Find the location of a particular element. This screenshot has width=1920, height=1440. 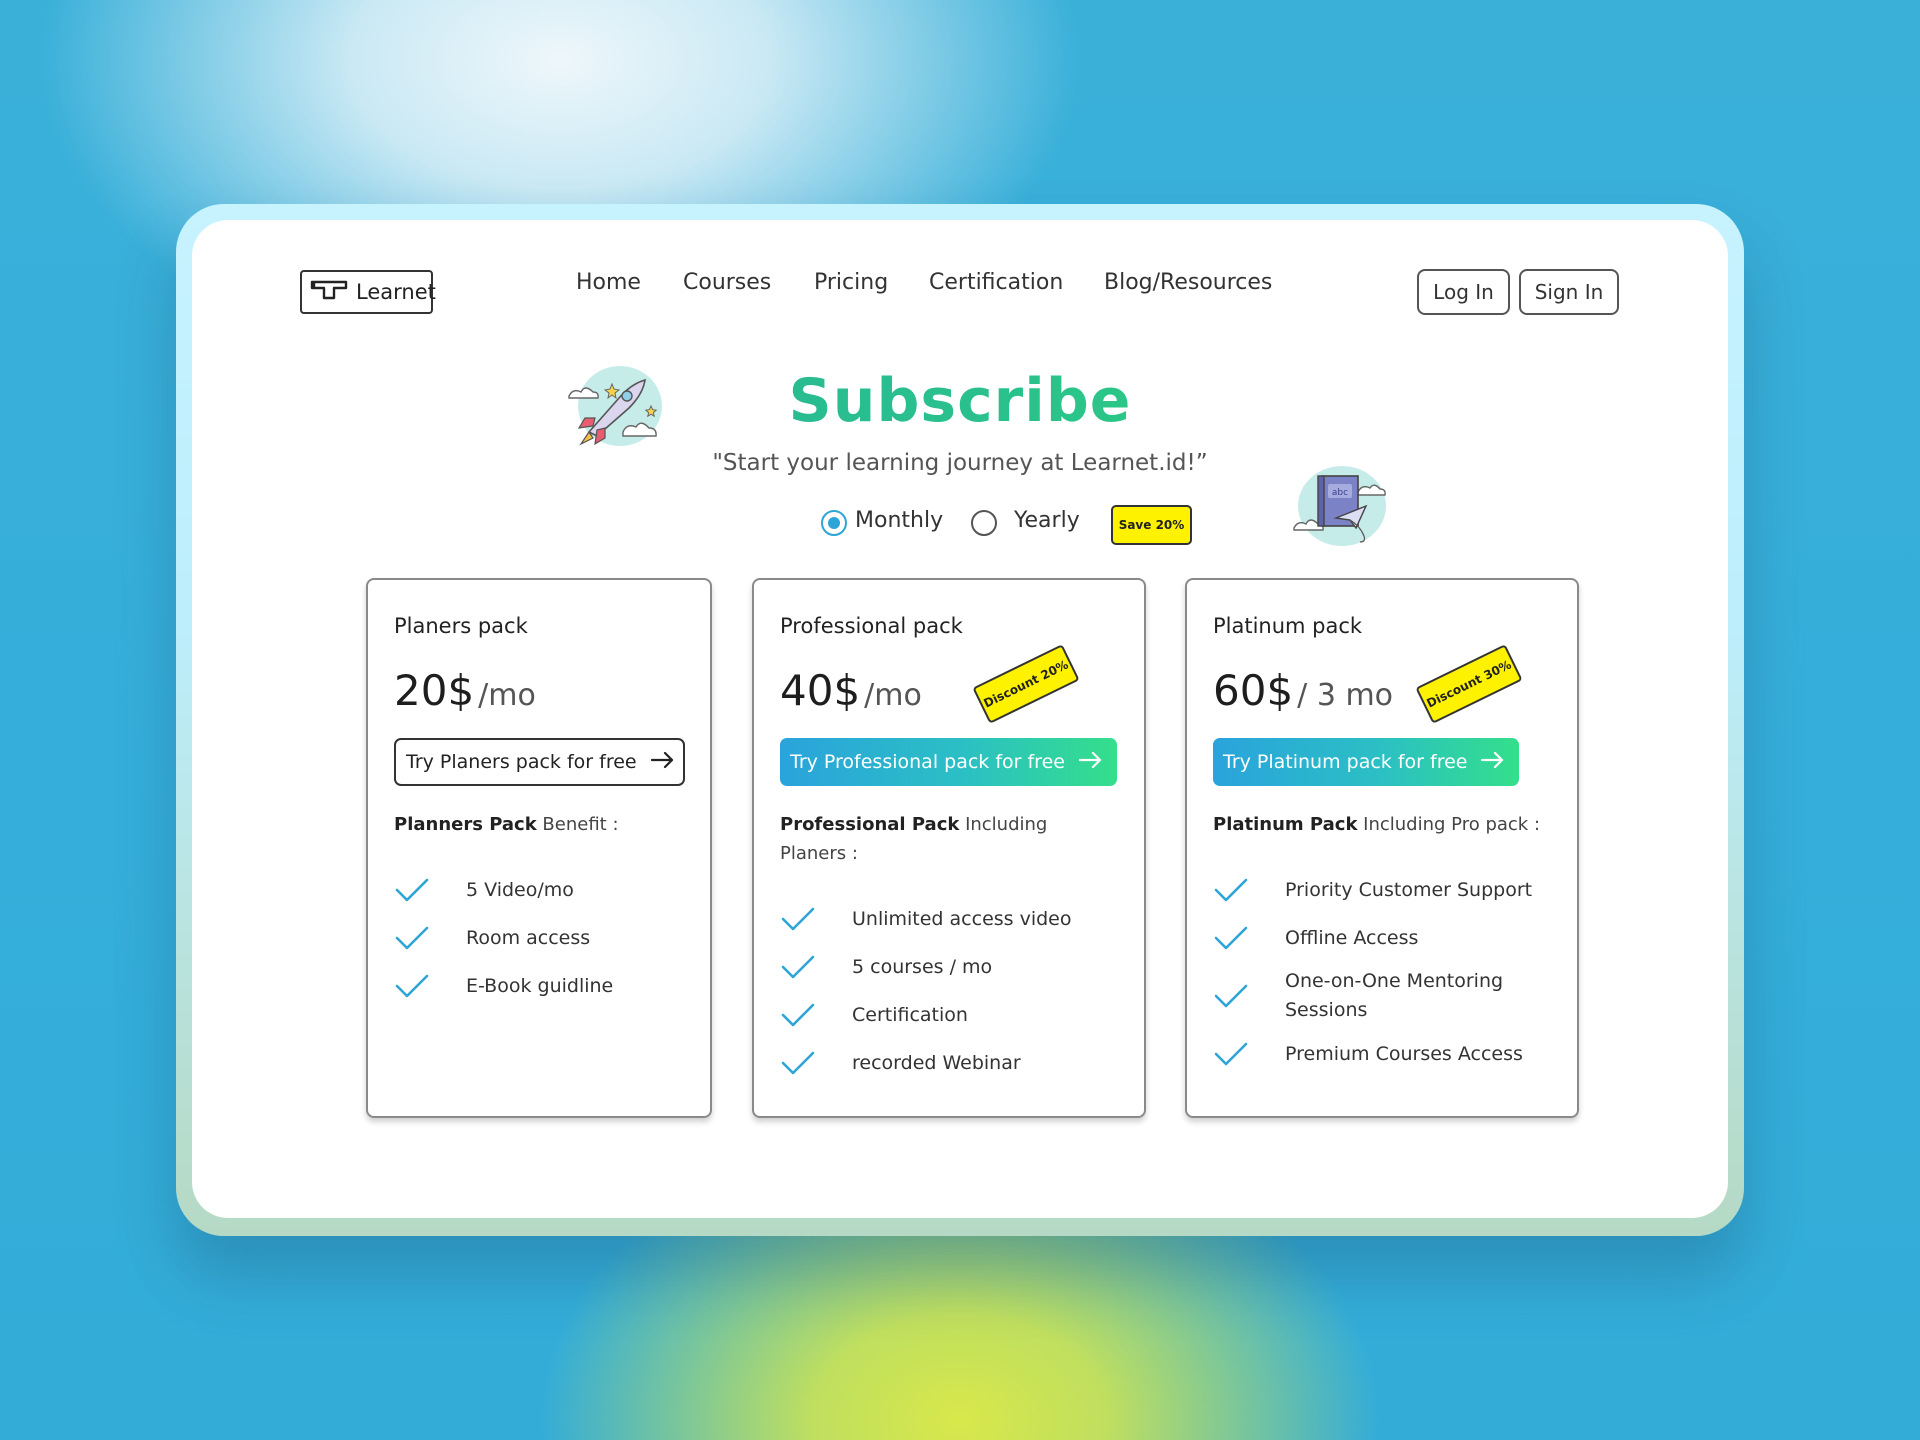

yearly-radio is located at coordinates (984, 523).